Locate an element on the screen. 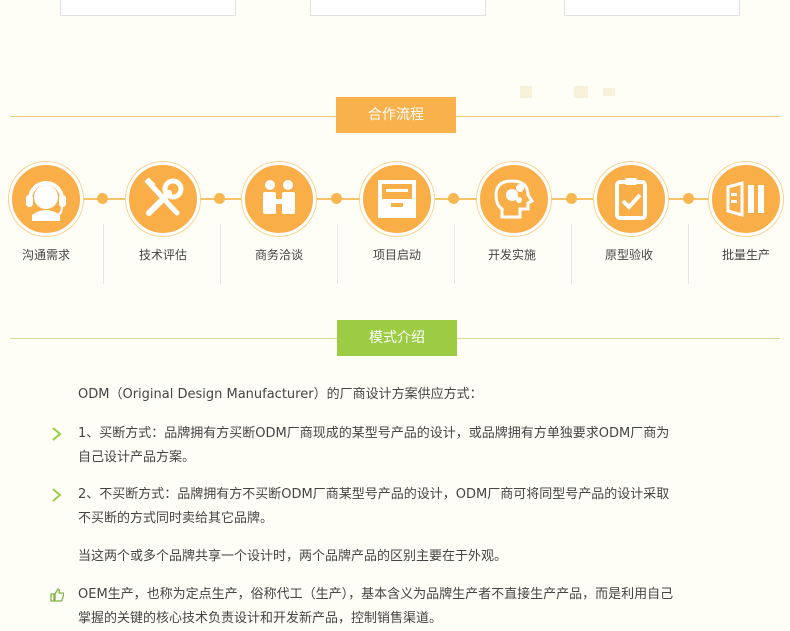  production-icon is located at coordinates (745, 199).